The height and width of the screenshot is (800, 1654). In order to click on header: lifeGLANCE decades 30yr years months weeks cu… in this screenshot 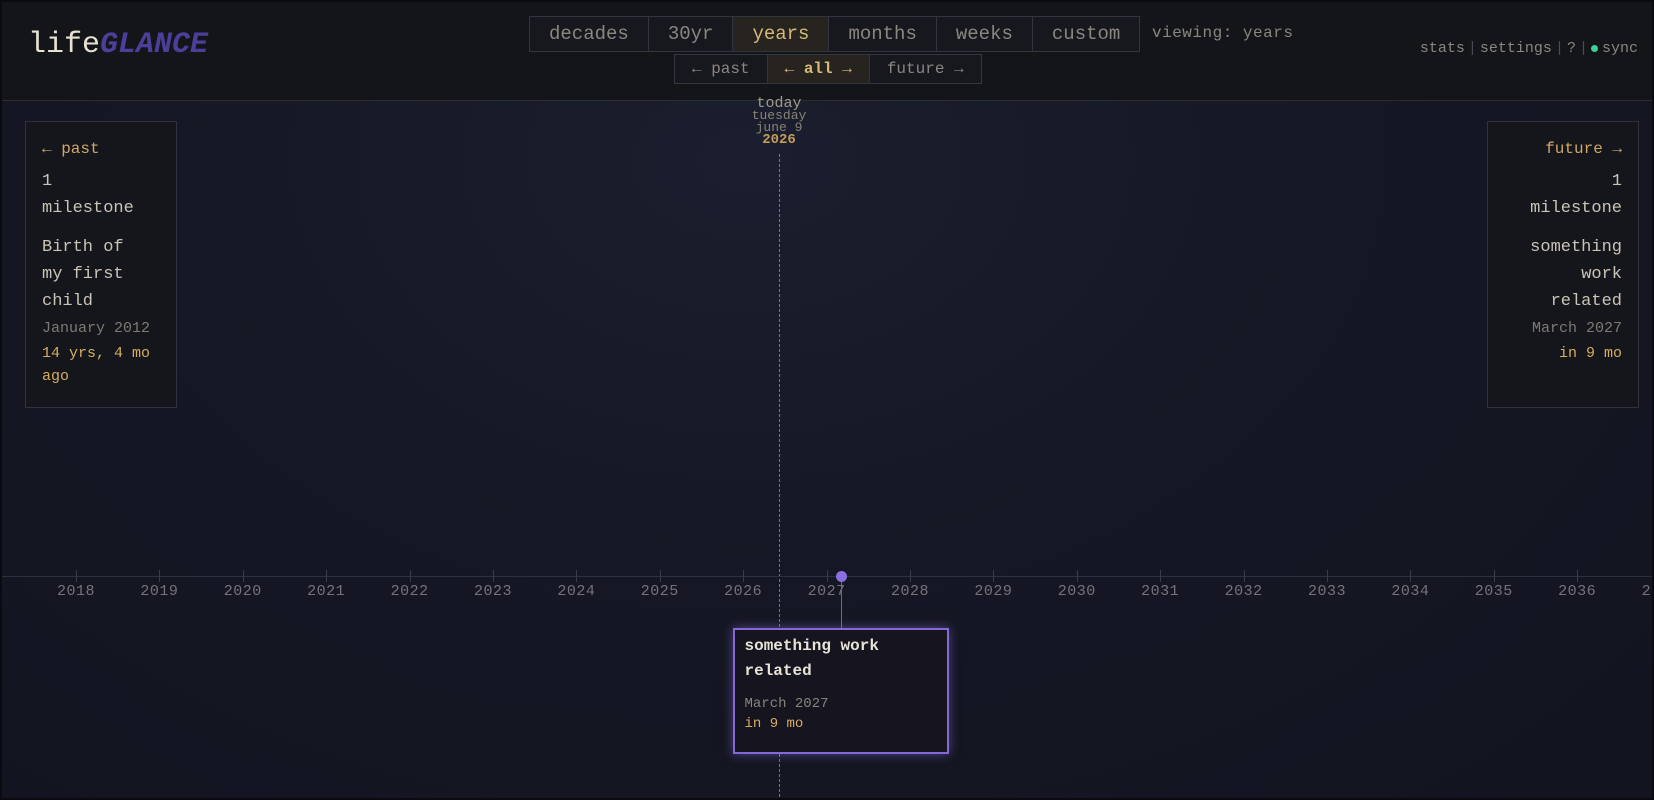, I will do `click(827, 51)`.